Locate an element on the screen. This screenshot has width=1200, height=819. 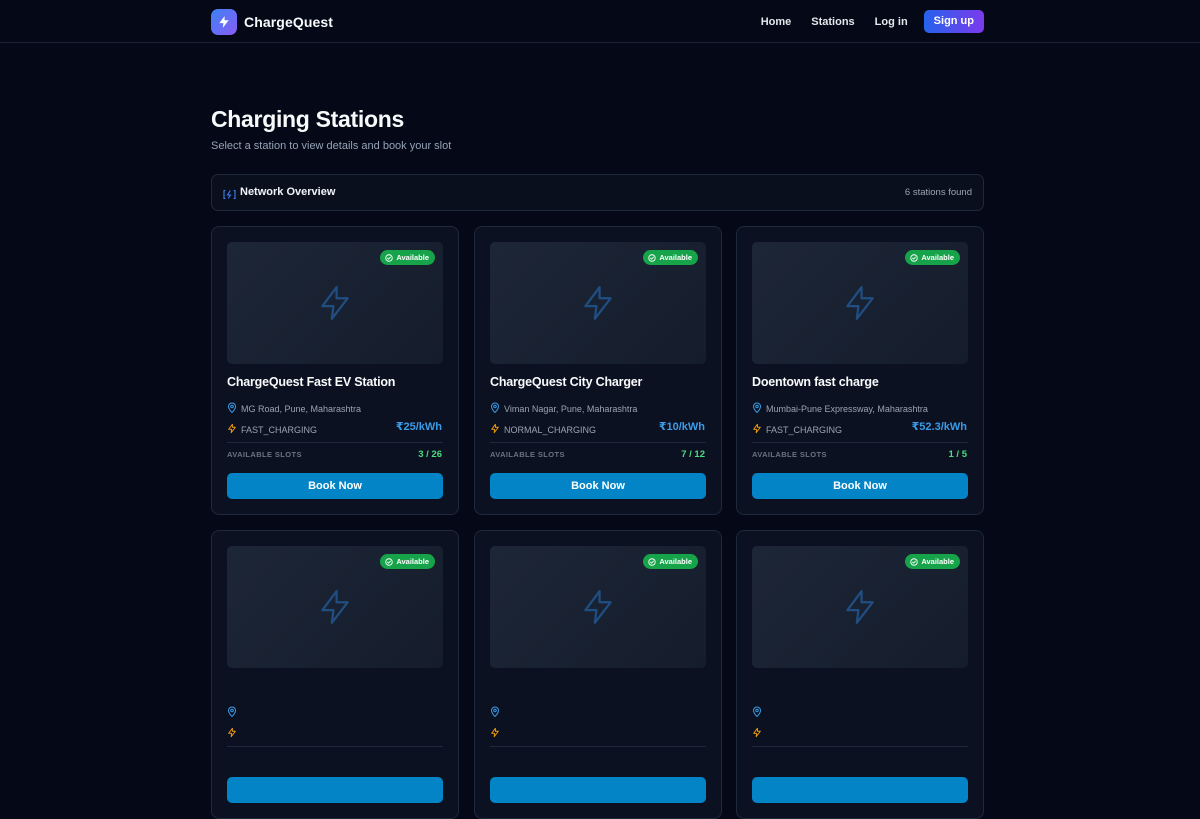
nav-login-link: Log in is located at coordinates (891, 22).